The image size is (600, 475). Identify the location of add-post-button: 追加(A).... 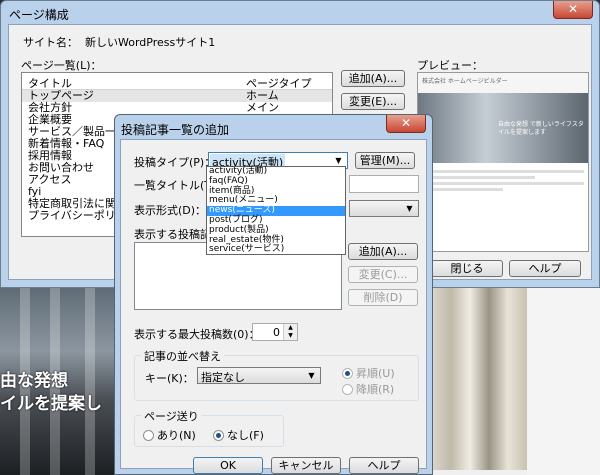
(383, 251).